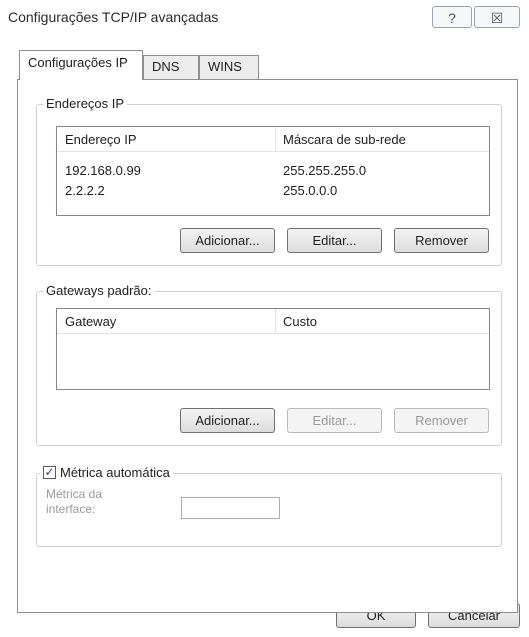 This screenshot has height=637, width=529. I want to click on tab-label: Configurações IP, so click(78, 62).